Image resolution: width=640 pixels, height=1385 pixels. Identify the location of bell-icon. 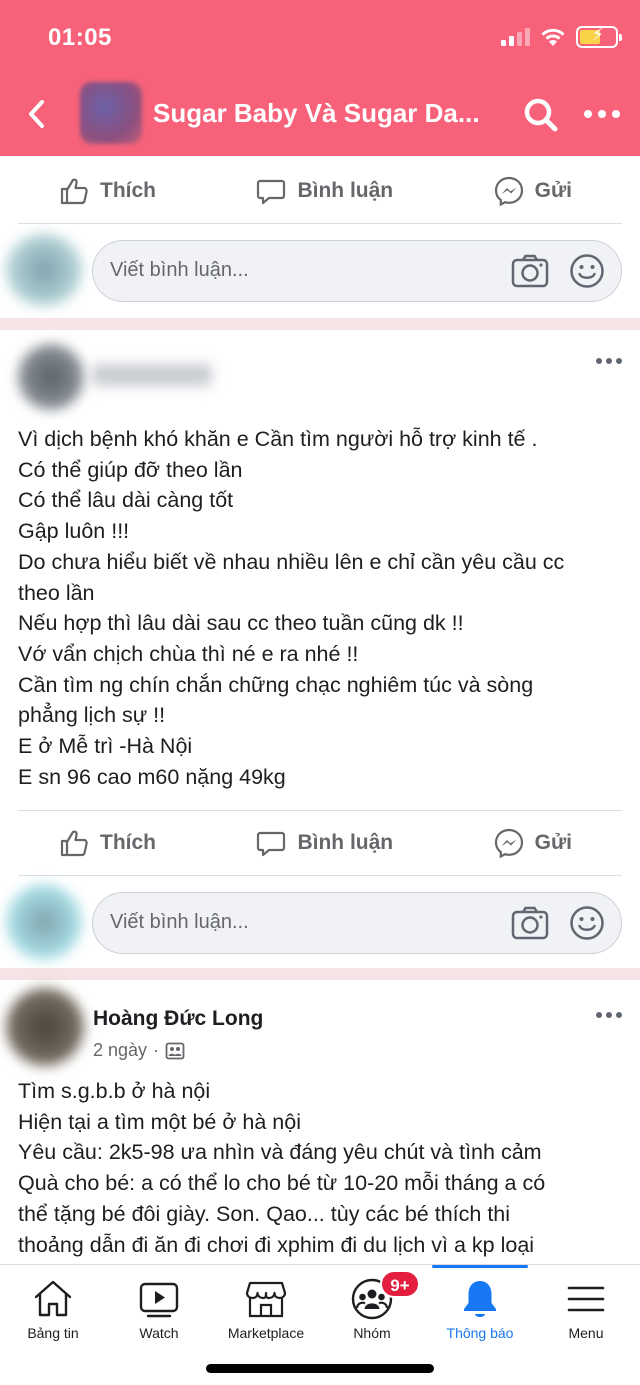
(480, 1299).